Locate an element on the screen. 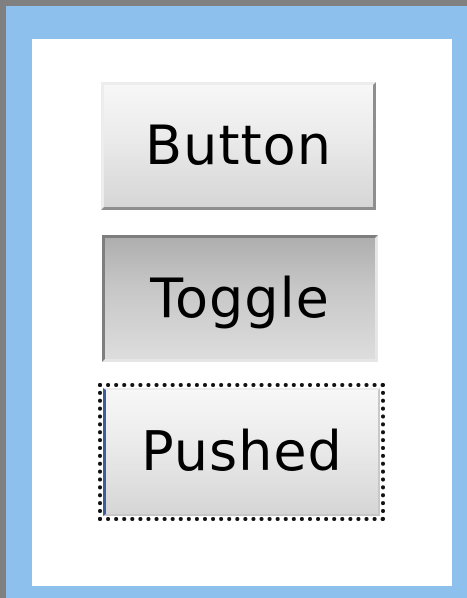 The image size is (467, 598). button: Button is located at coordinates (238, 146).